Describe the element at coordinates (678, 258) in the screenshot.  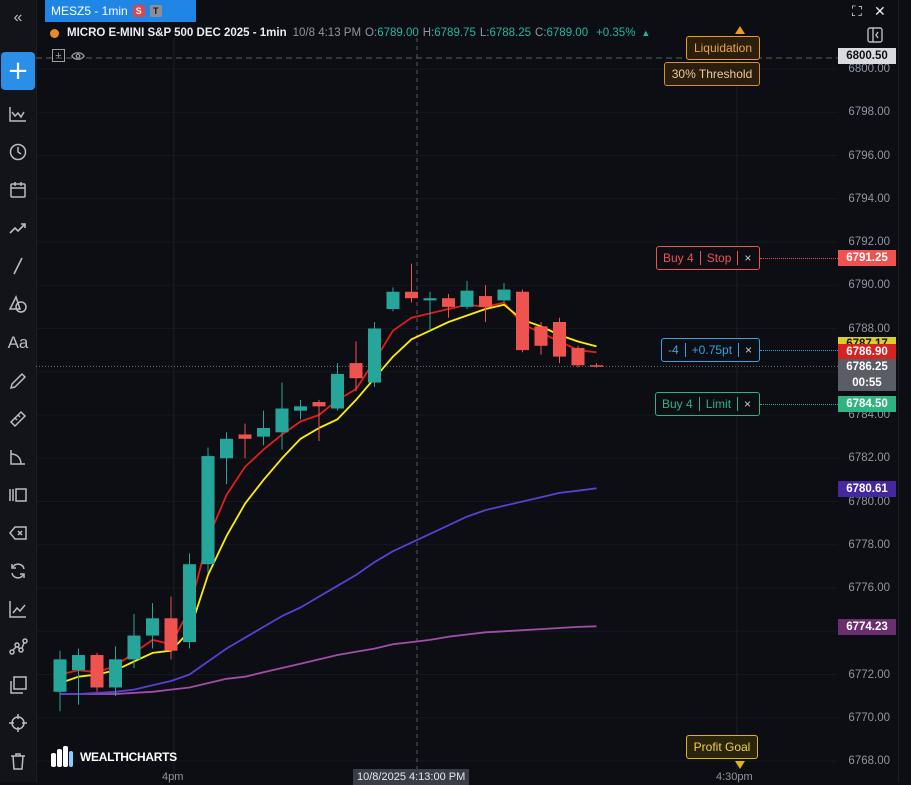
I see `stop-order-label: Buy 4` at that location.